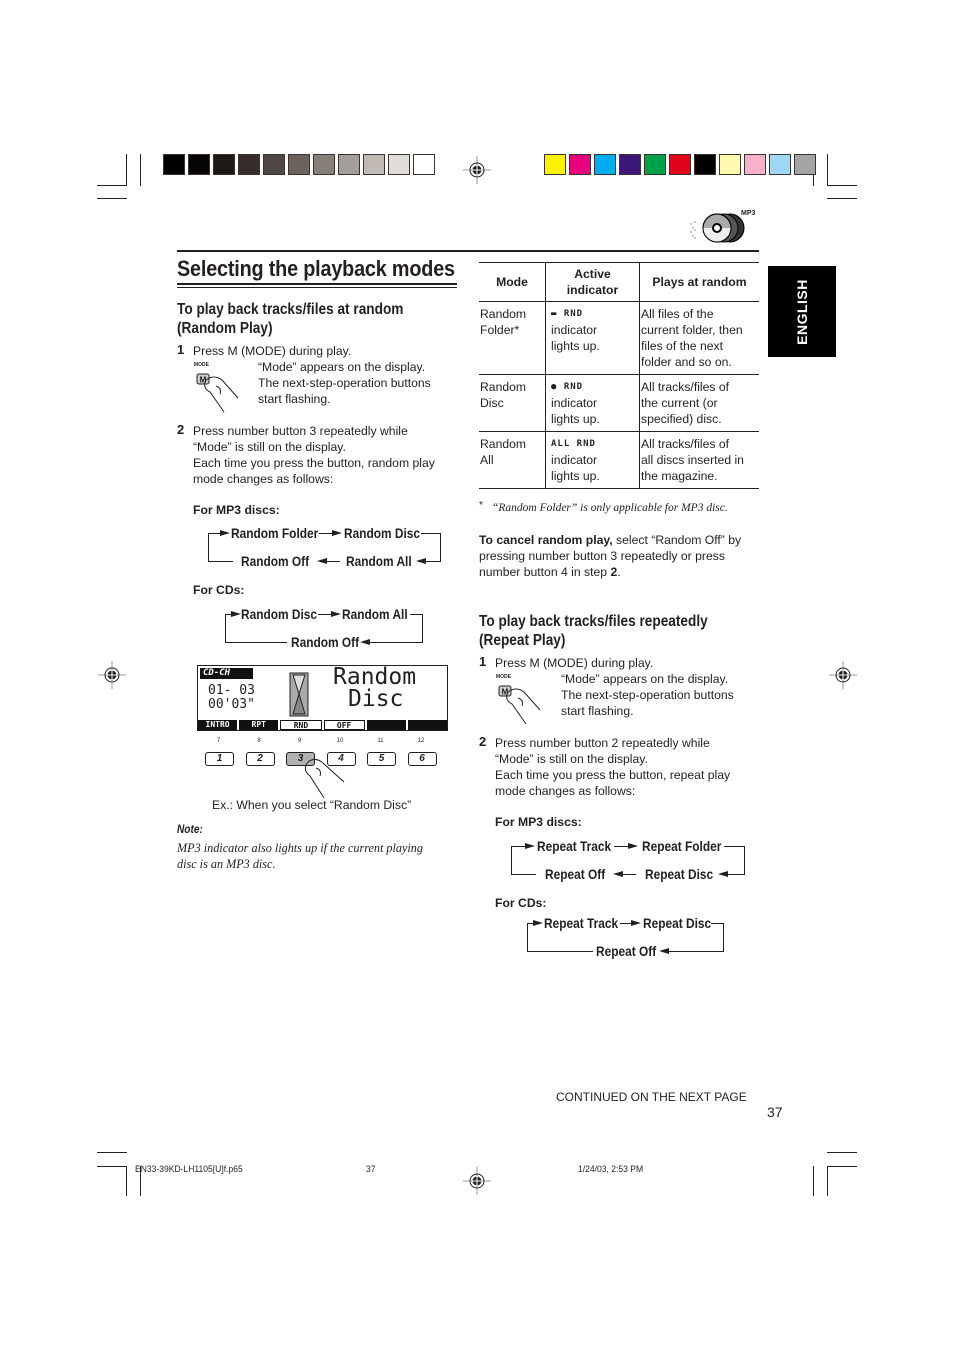  I want to click on number-button-1: 1, so click(219, 759).